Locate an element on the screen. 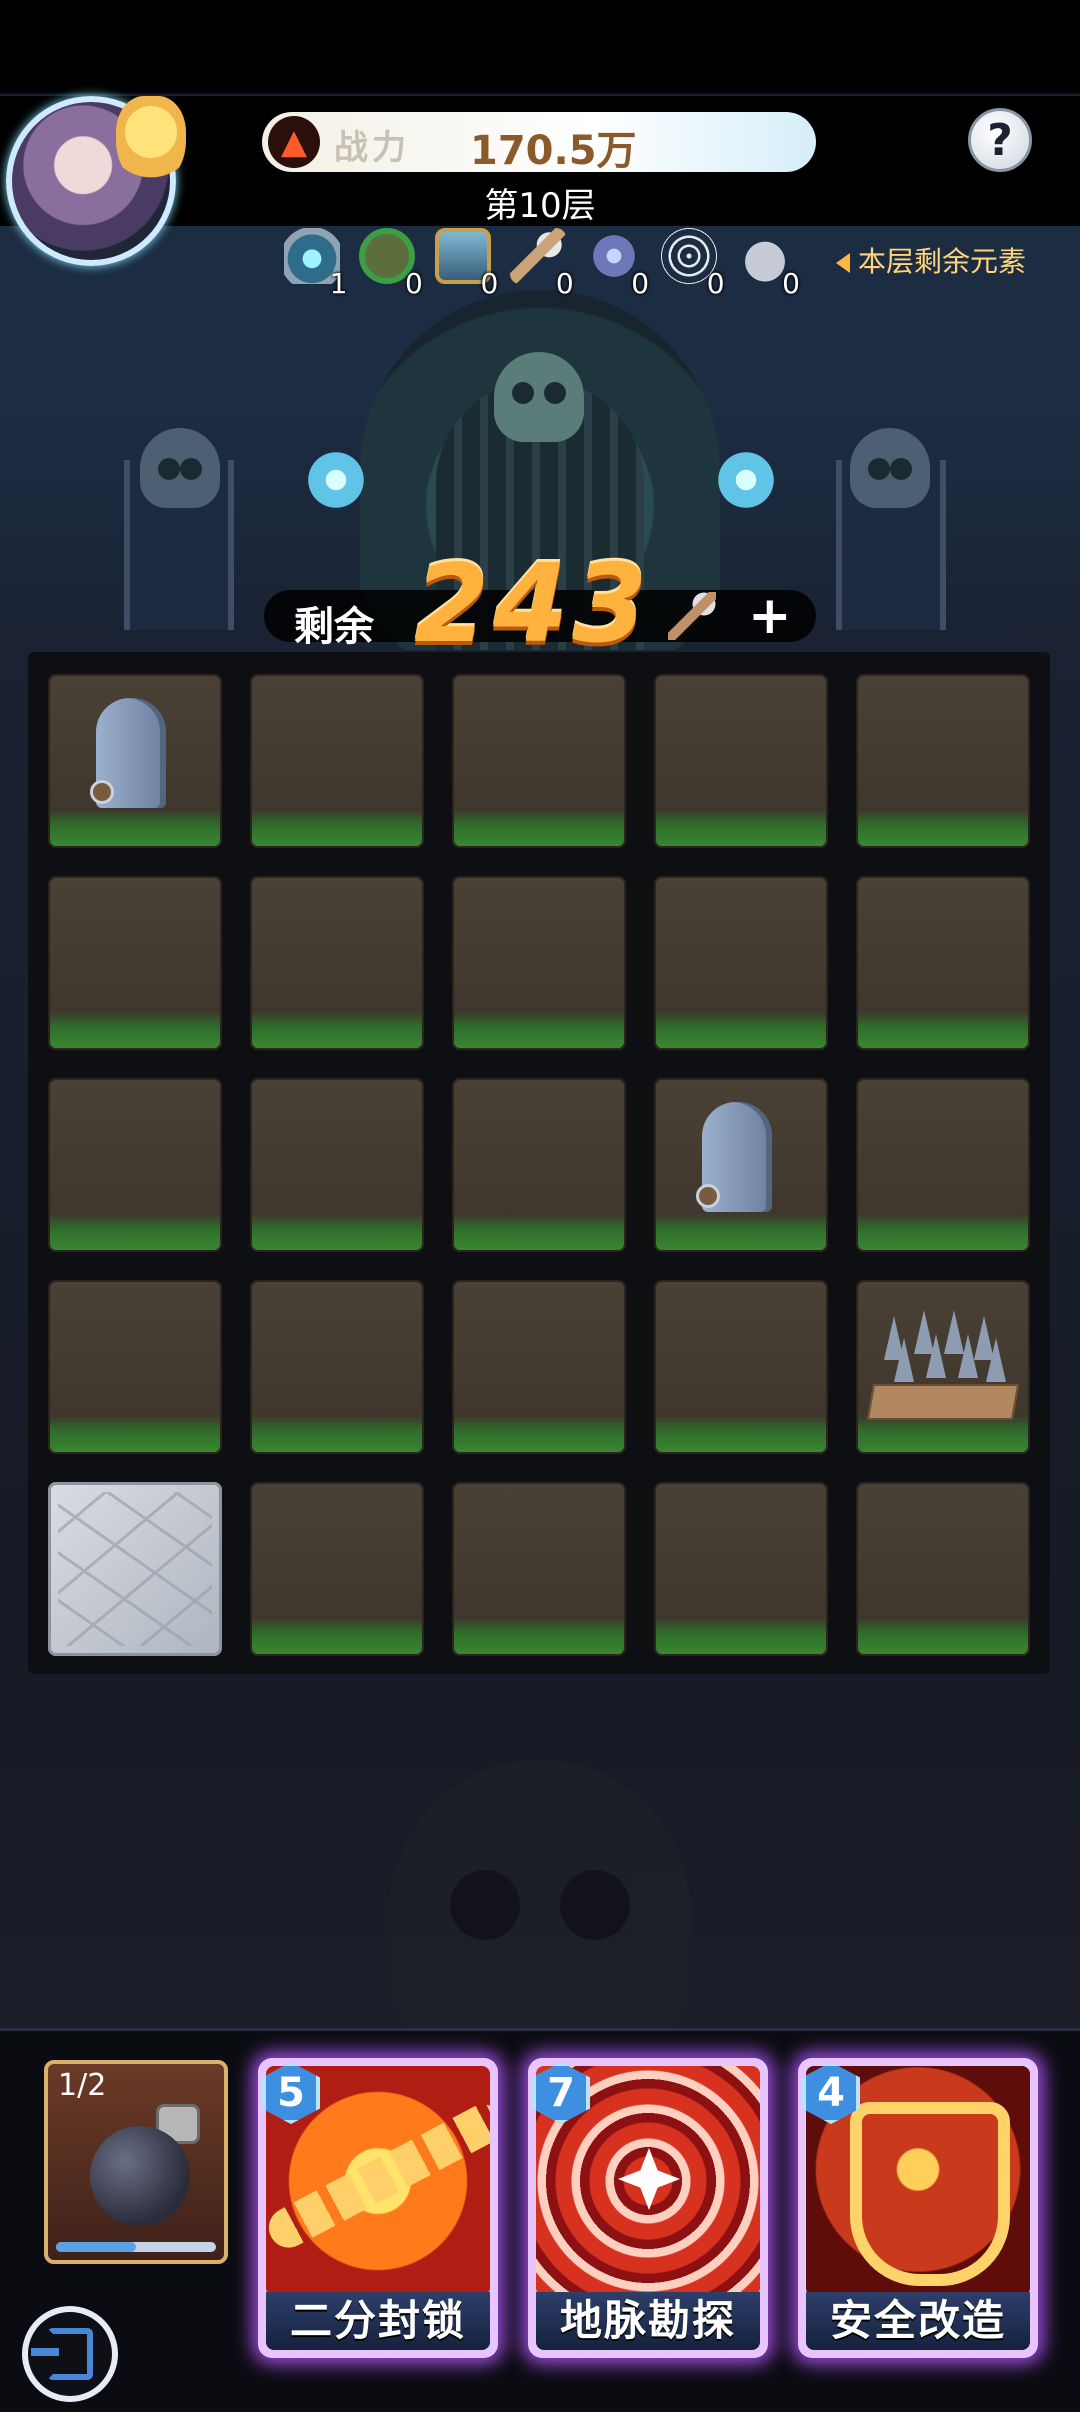 The height and width of the screenshot is (2412, 1080). grid-tile-spikes is located at coordinates (943, 1367).